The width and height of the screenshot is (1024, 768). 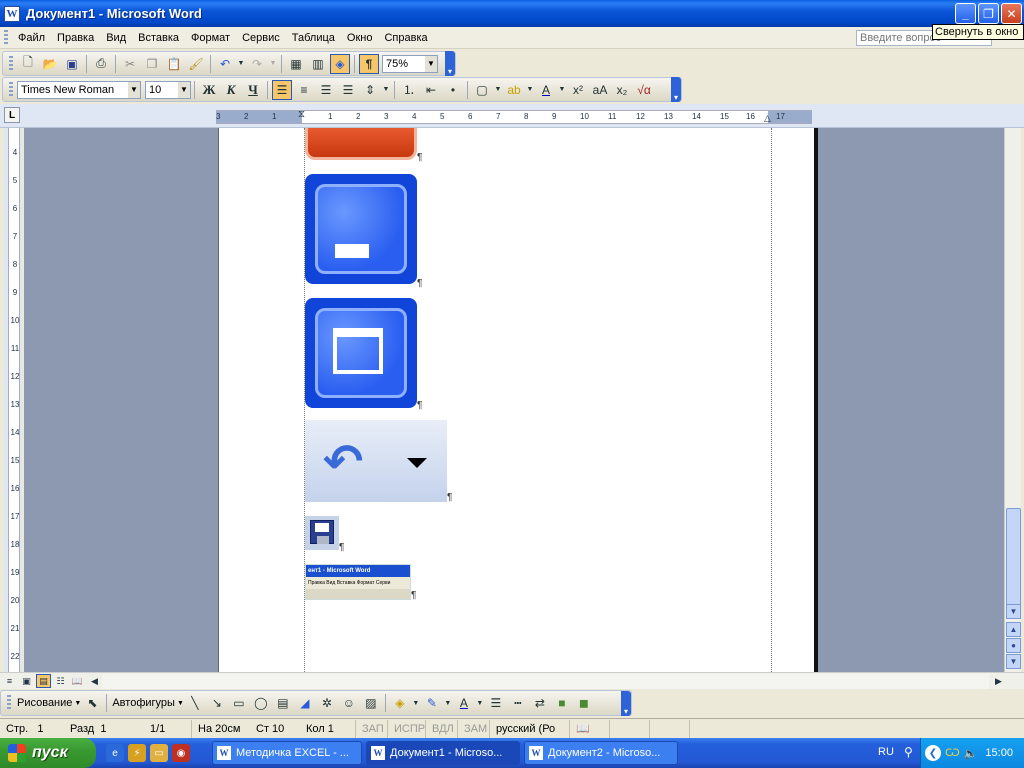 What do you see at coordinates (60, 681) in the screenshot?
I see `outline-view-icon: ☷` at bounding box center [60, 681].